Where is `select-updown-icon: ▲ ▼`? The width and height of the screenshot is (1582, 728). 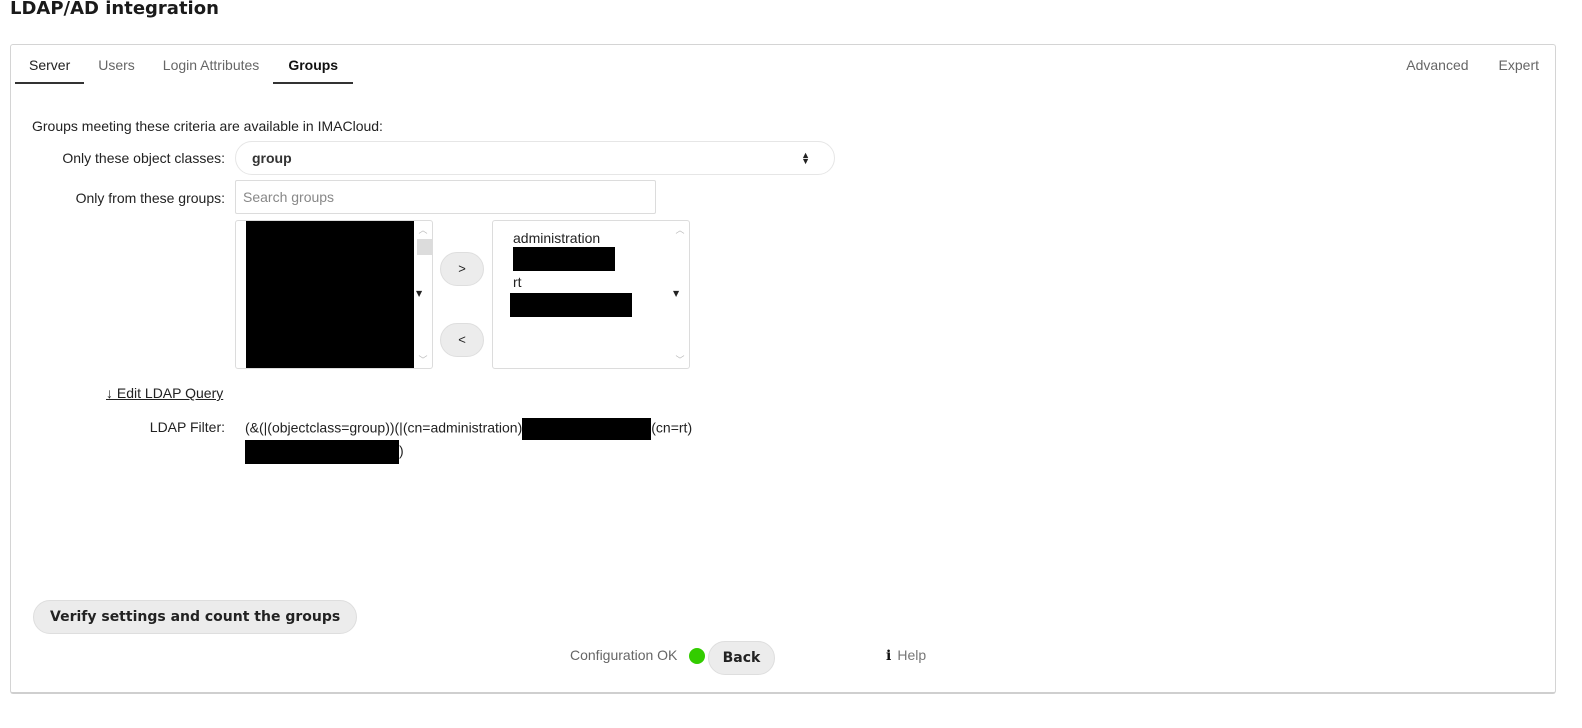
select-updown-icon: ▲ ▼ is located at coordinates (805, 158).